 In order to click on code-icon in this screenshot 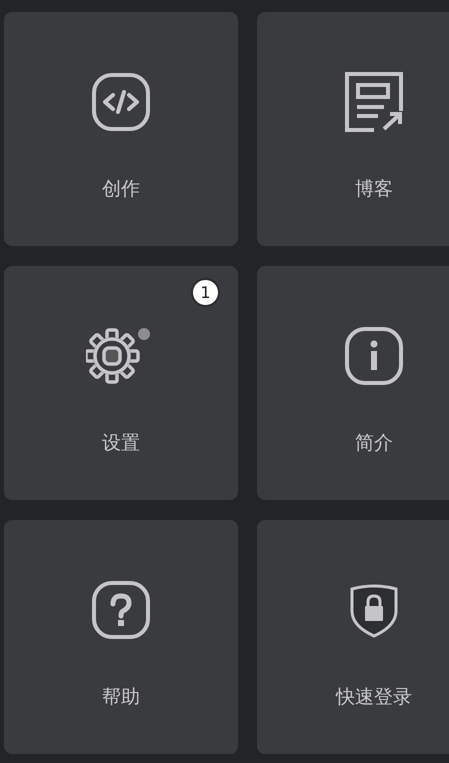, I will do `click(121, 102)`.